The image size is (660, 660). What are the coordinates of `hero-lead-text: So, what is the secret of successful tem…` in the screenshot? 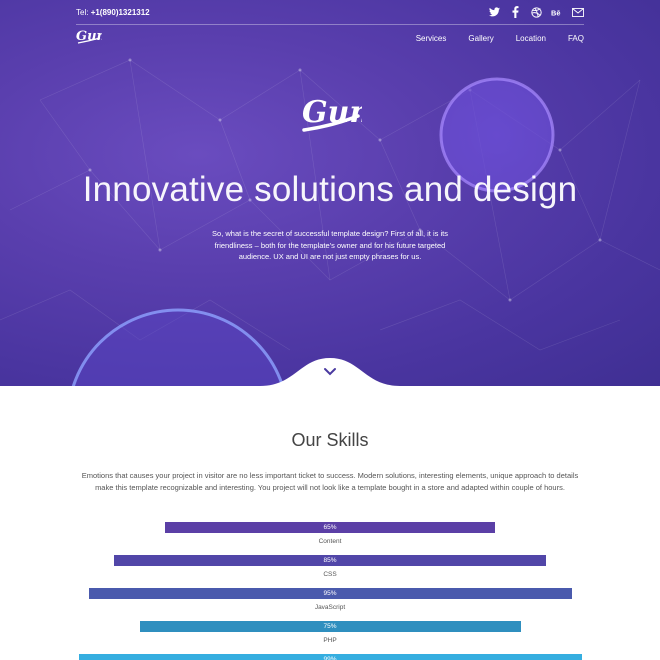 It's located at (330, 245).